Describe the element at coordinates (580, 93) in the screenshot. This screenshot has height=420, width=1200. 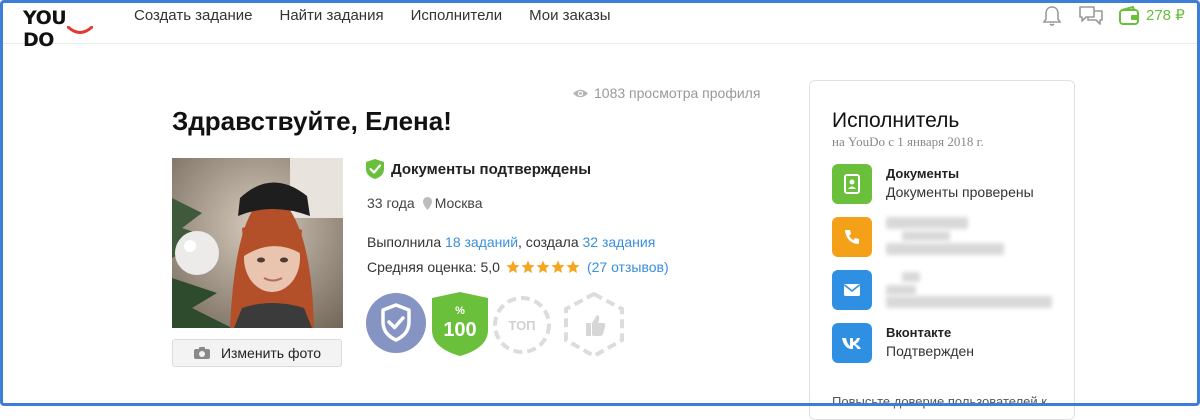
I see `eye-icon` at that location.